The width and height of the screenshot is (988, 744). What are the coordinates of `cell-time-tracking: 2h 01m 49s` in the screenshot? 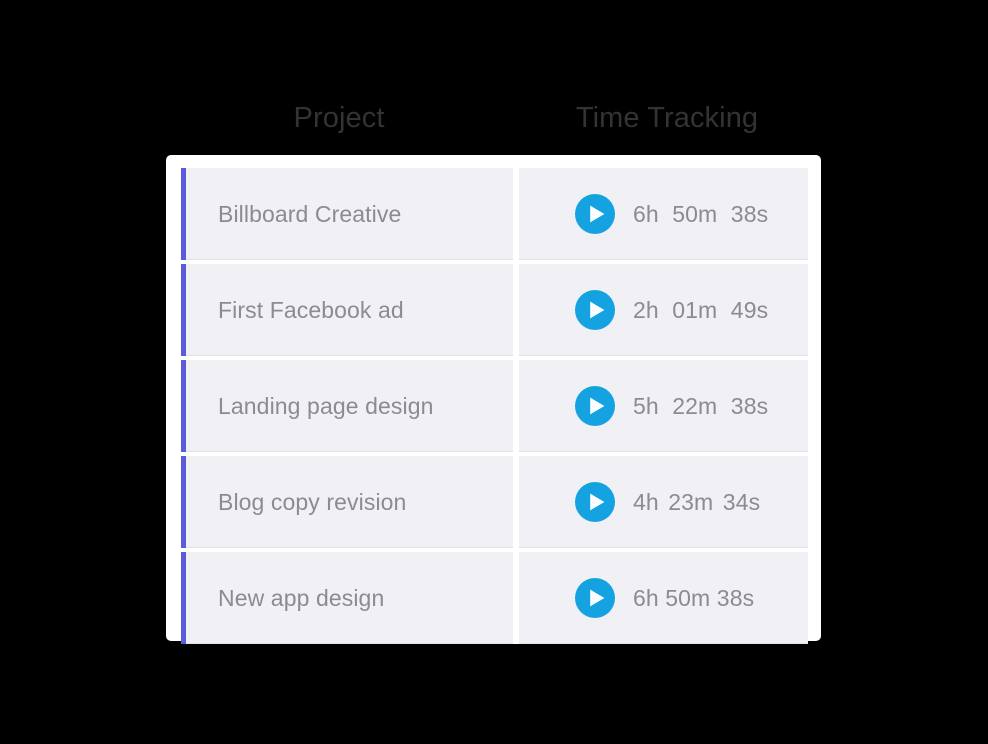 It's located at (663, 310).